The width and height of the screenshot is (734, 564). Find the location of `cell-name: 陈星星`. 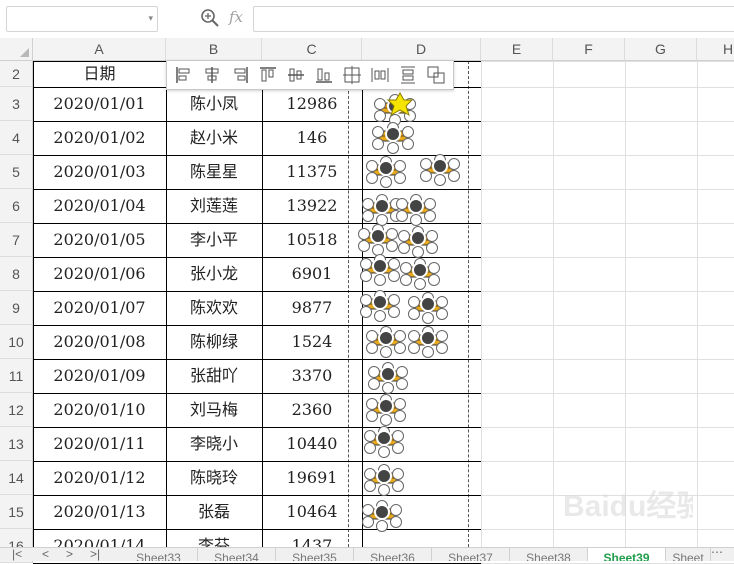

cell-name: 陈星星 is located at coordinates (214, 172).